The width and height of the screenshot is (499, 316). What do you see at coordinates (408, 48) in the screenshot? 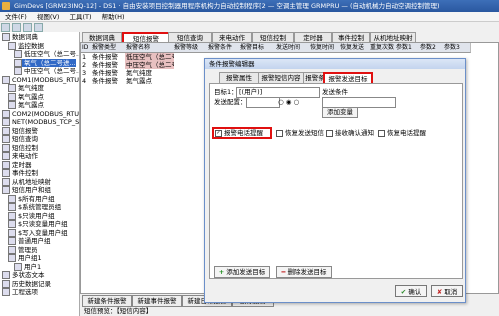
I see `column-header: 参数1` at bounding box center [408, 48].